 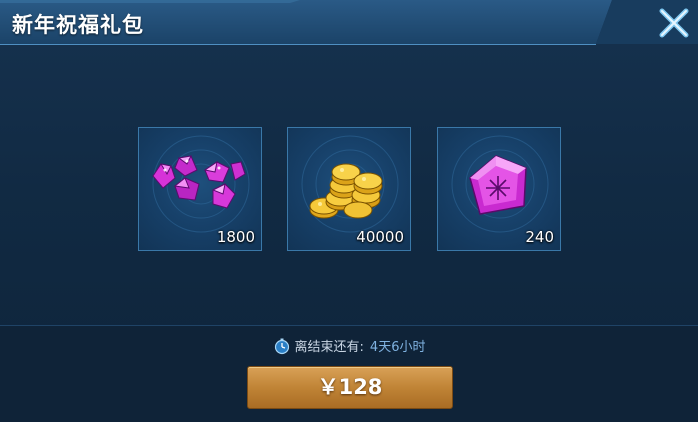 What do you see at coordinates (235, 237) in the screenshot?
I see `item-quantity: 1800` at bounding box center [235, 237].